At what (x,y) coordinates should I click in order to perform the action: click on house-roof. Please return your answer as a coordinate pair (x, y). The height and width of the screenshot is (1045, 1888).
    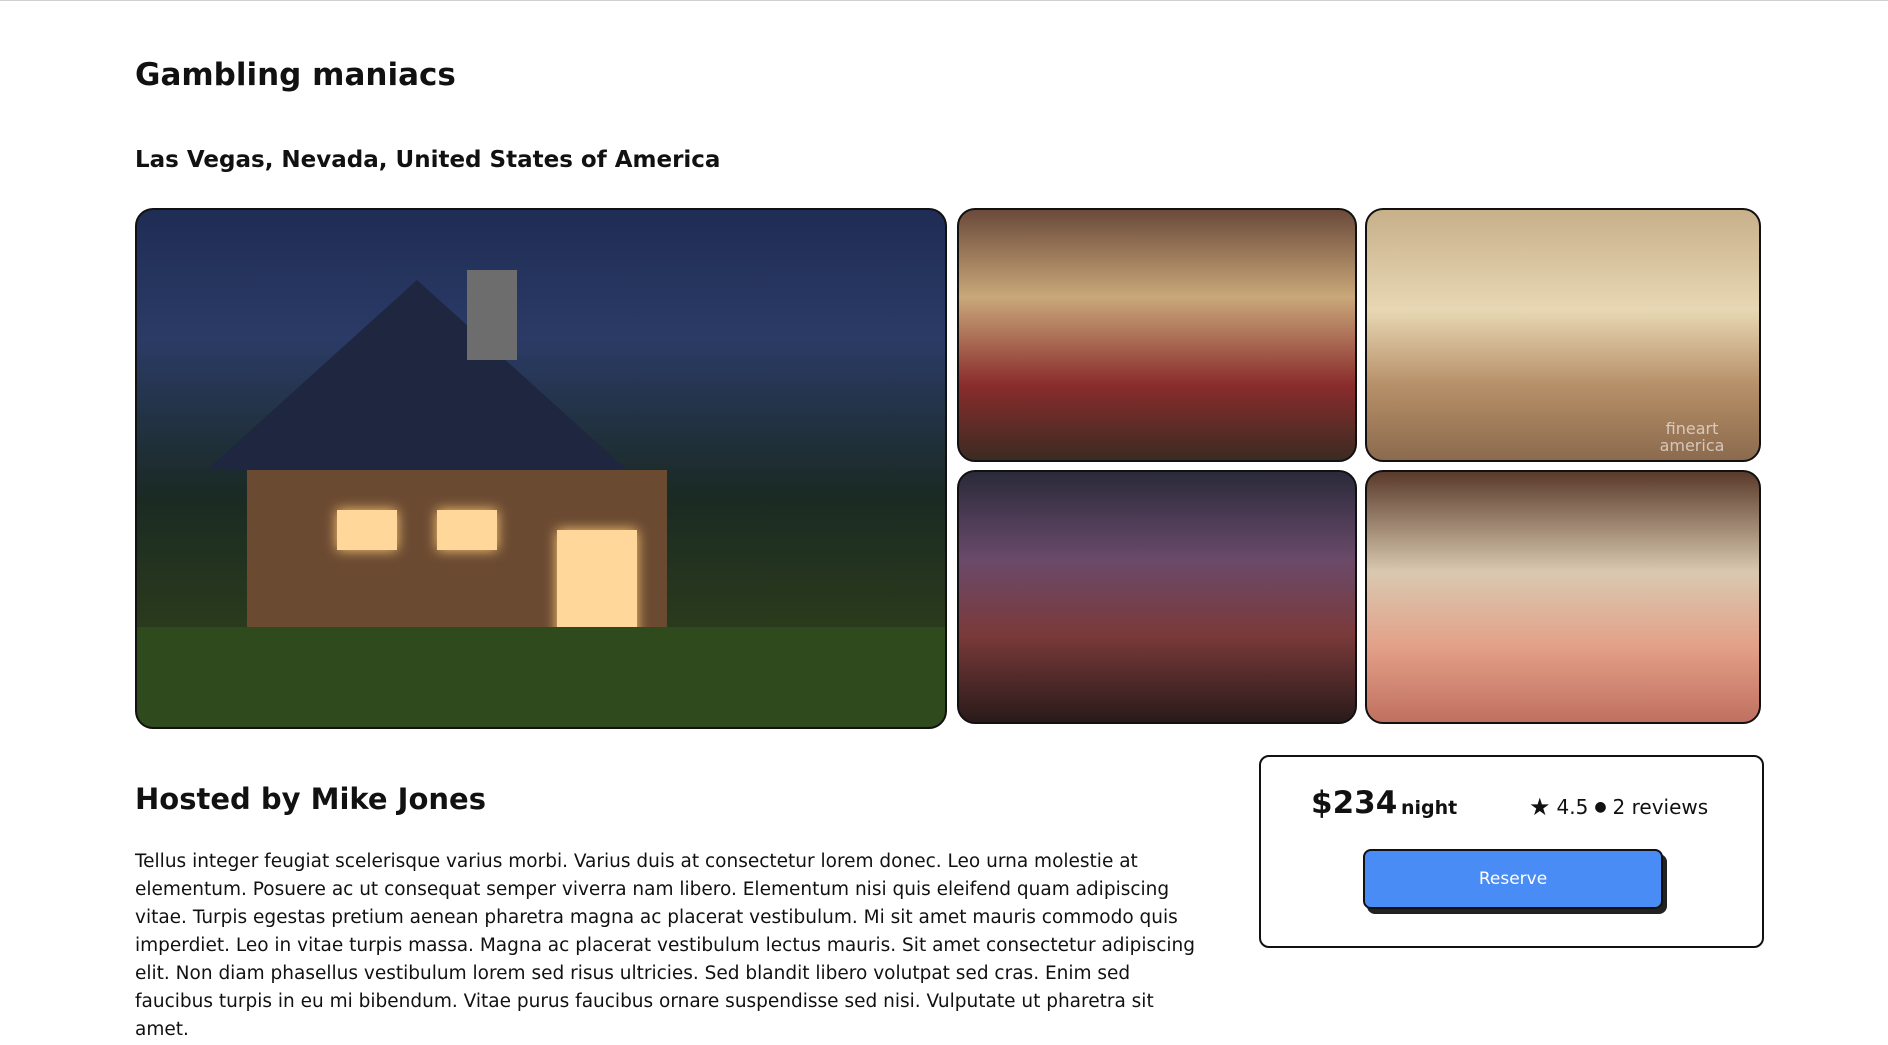
    Looking at the image, I should click on (417, 375).